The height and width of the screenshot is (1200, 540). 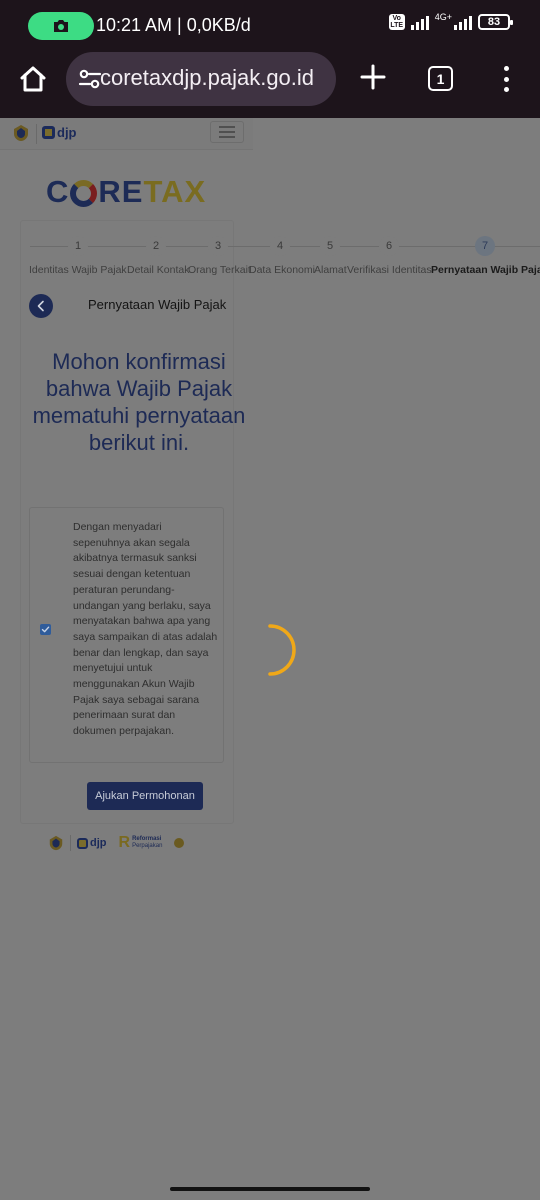 I want to click on step-7-label: Pernyataan Wajib Pajak, so click(x=485, y=270).